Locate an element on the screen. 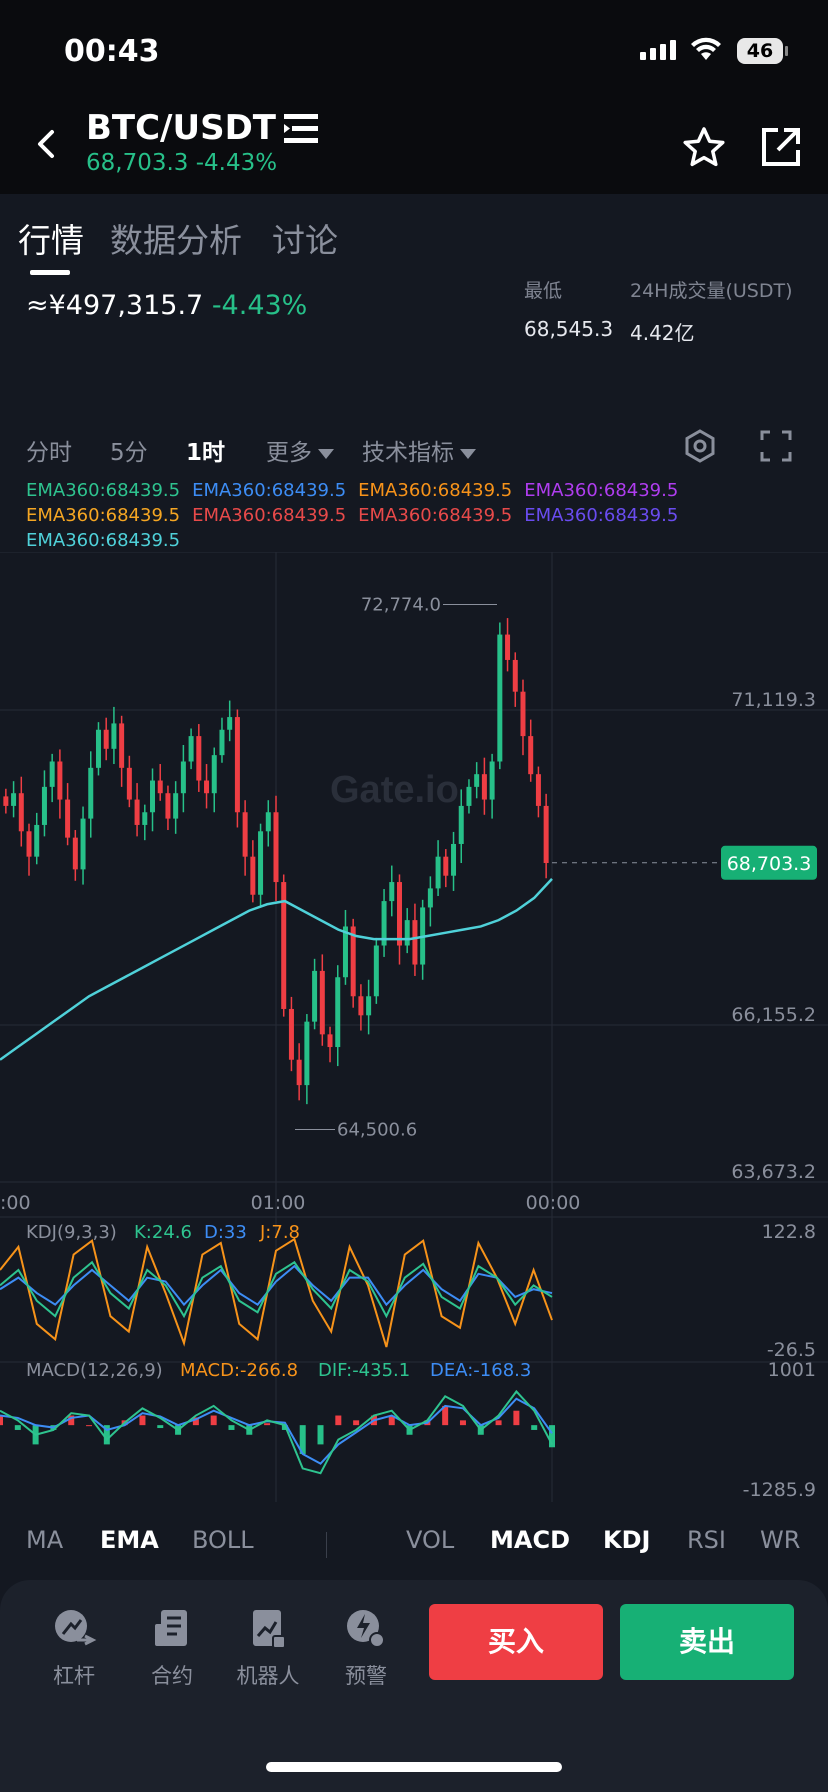  robot-icon is located at coordinates (268, 1629).